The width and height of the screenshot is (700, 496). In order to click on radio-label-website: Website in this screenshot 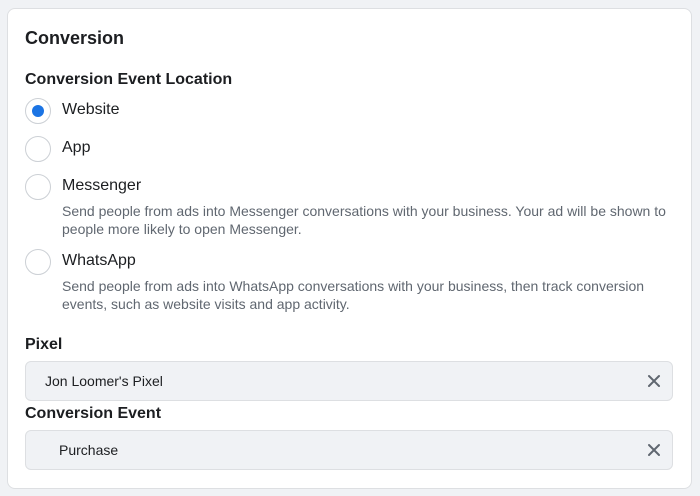, I will do `click(91, 109)`.